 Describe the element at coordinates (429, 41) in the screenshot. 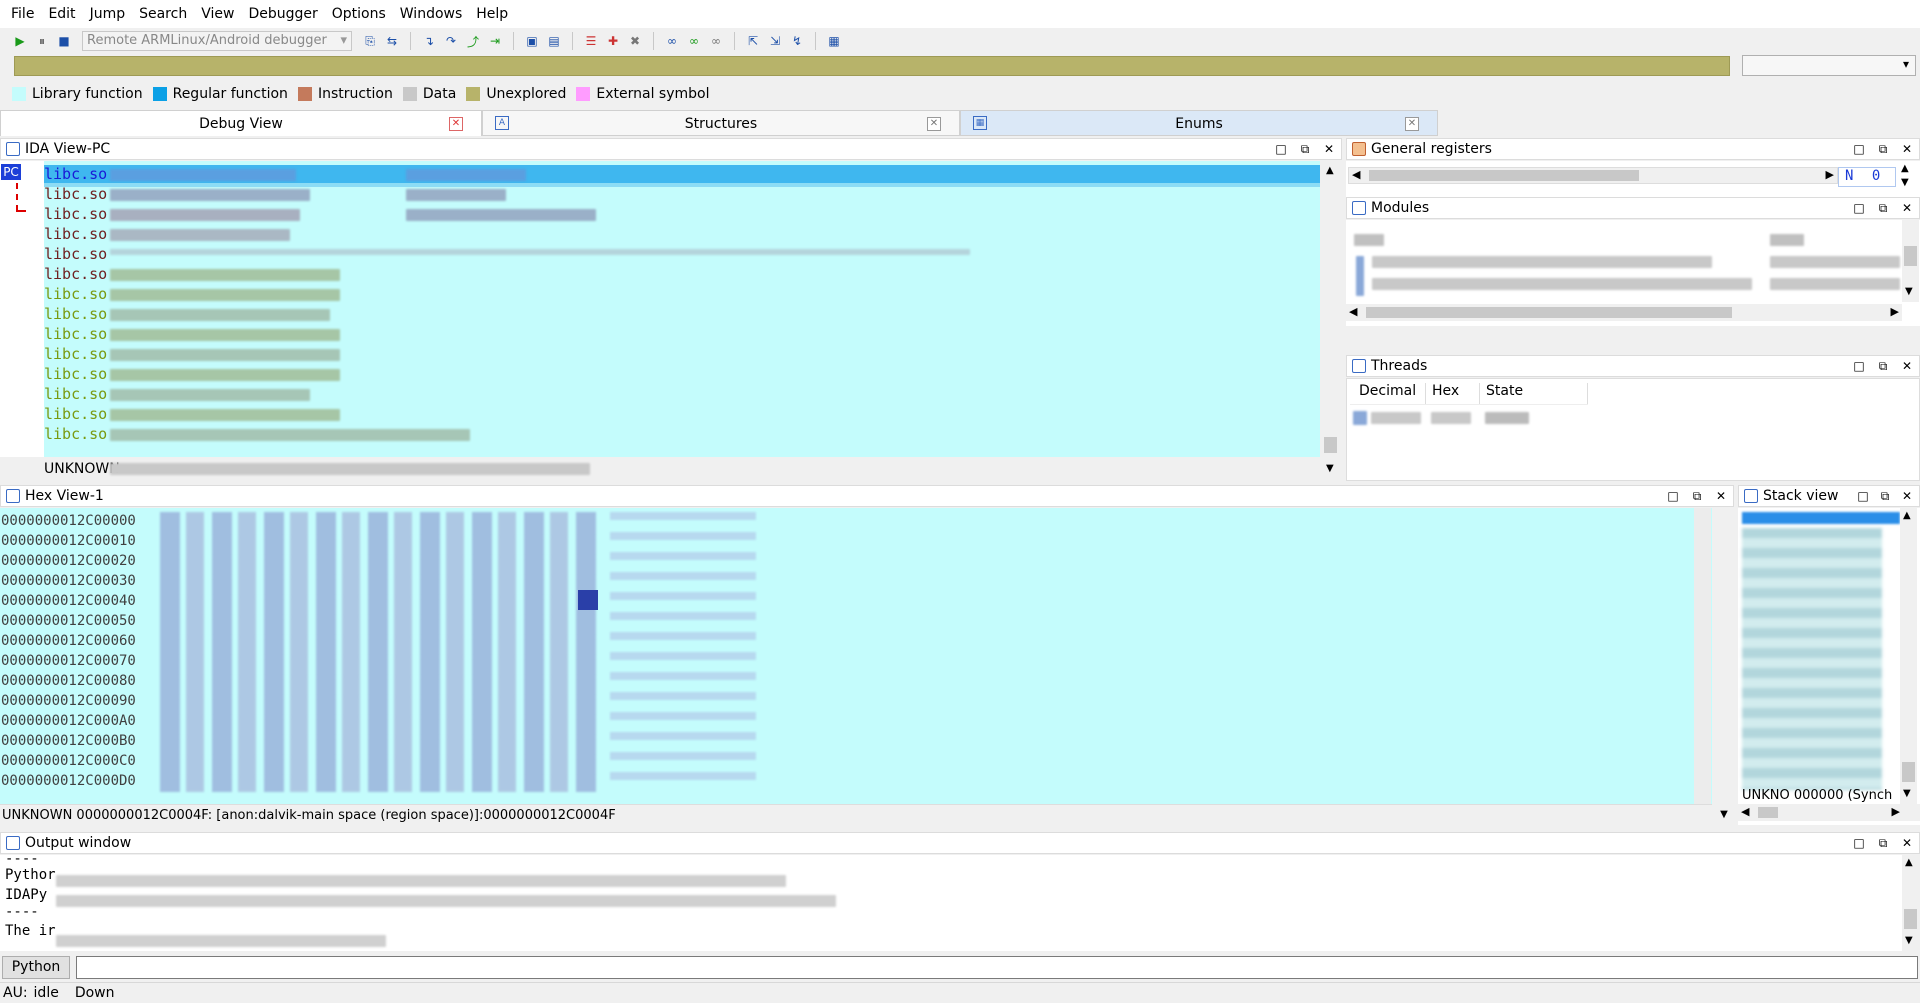

I see `step-into-icon: ↴` at that location.